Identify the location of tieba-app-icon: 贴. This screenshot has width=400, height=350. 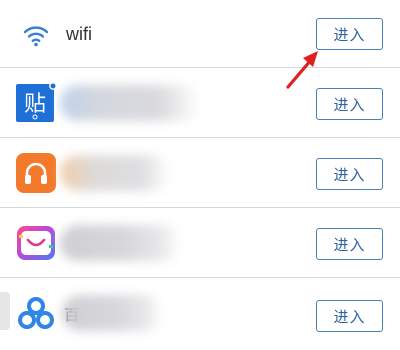
(36, 102).